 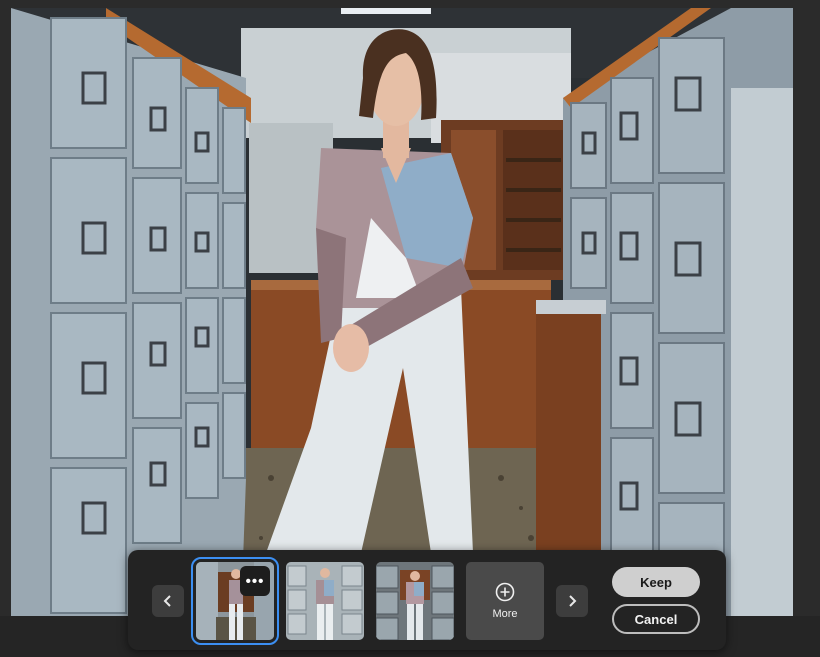 I want to click on thumbnail-options-button: •••, so click(x=255, y=581).